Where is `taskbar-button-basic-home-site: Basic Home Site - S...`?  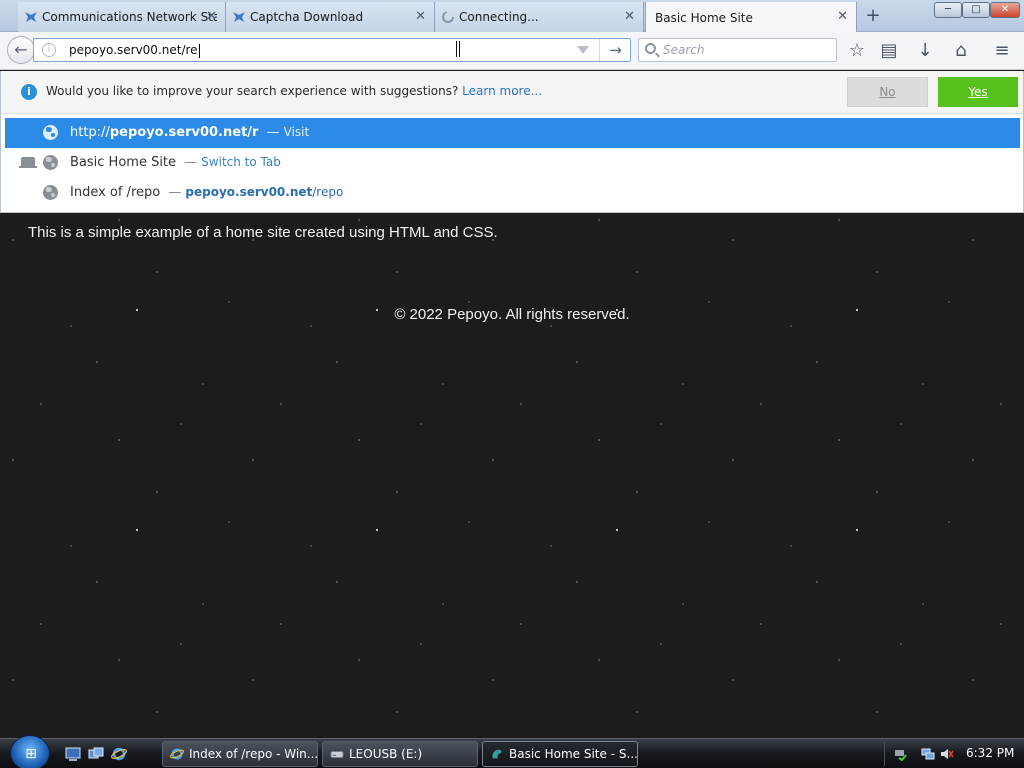
taskbar-button-basic-home-site: Basic Home Site - S... is located at coordinates (560, 754).